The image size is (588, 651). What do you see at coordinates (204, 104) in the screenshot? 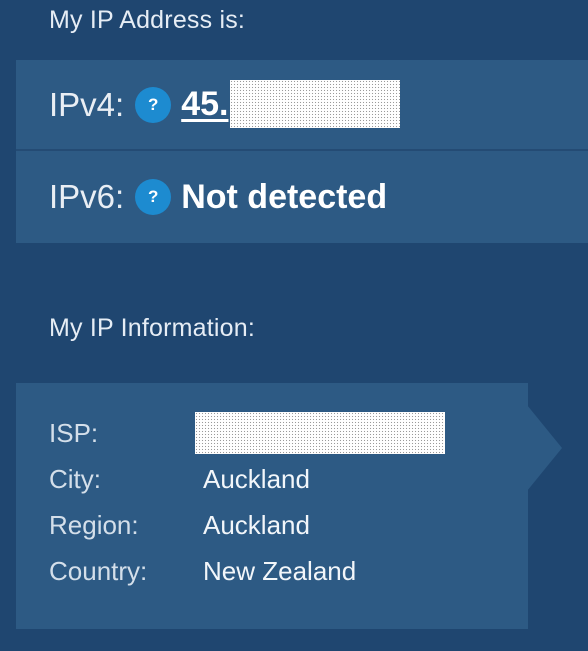
I see `ipv4-address-link: 45.` at bounding box center [204, 104].